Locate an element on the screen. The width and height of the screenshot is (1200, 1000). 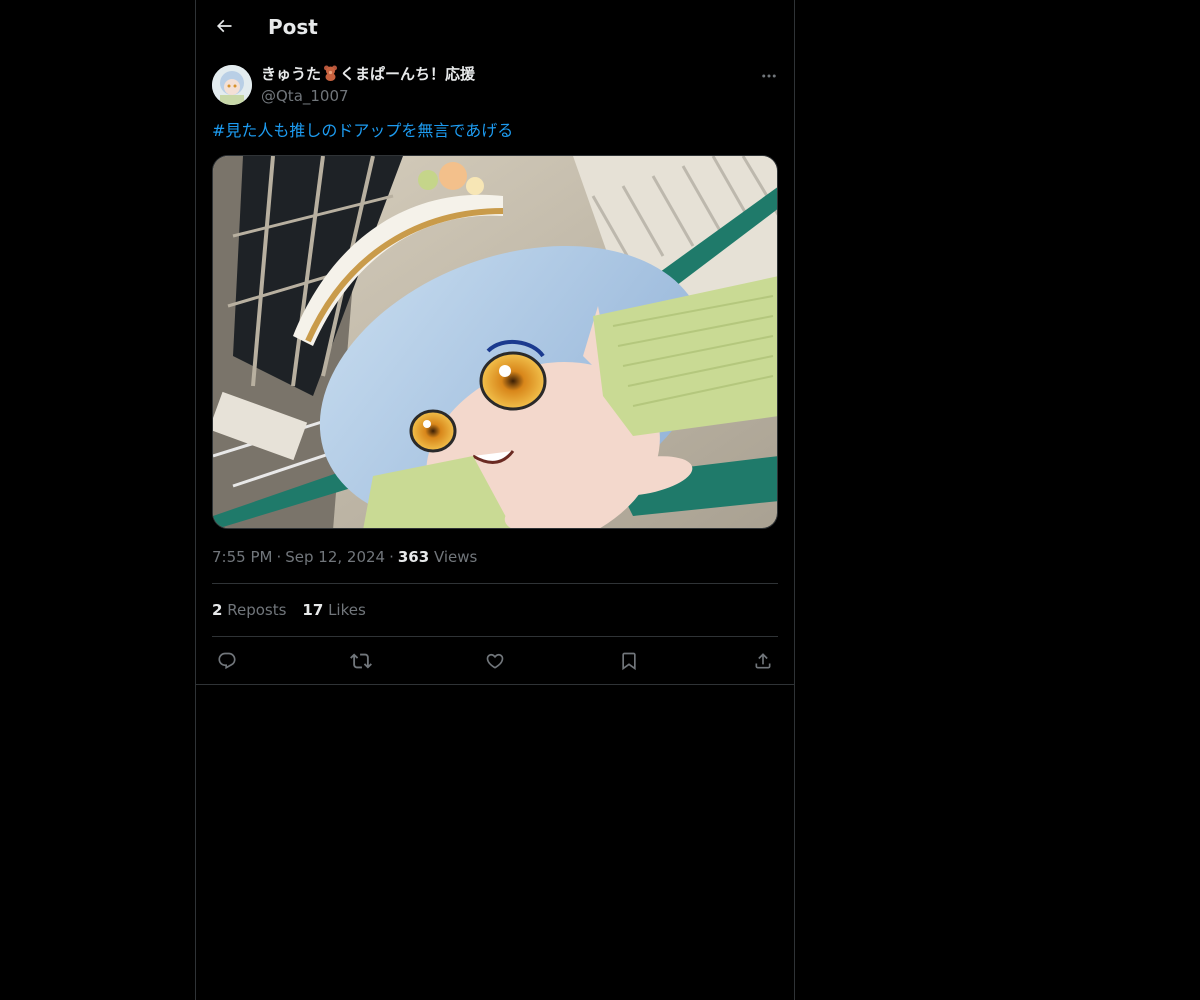
repost-icon is located at coordinates (361, 661).